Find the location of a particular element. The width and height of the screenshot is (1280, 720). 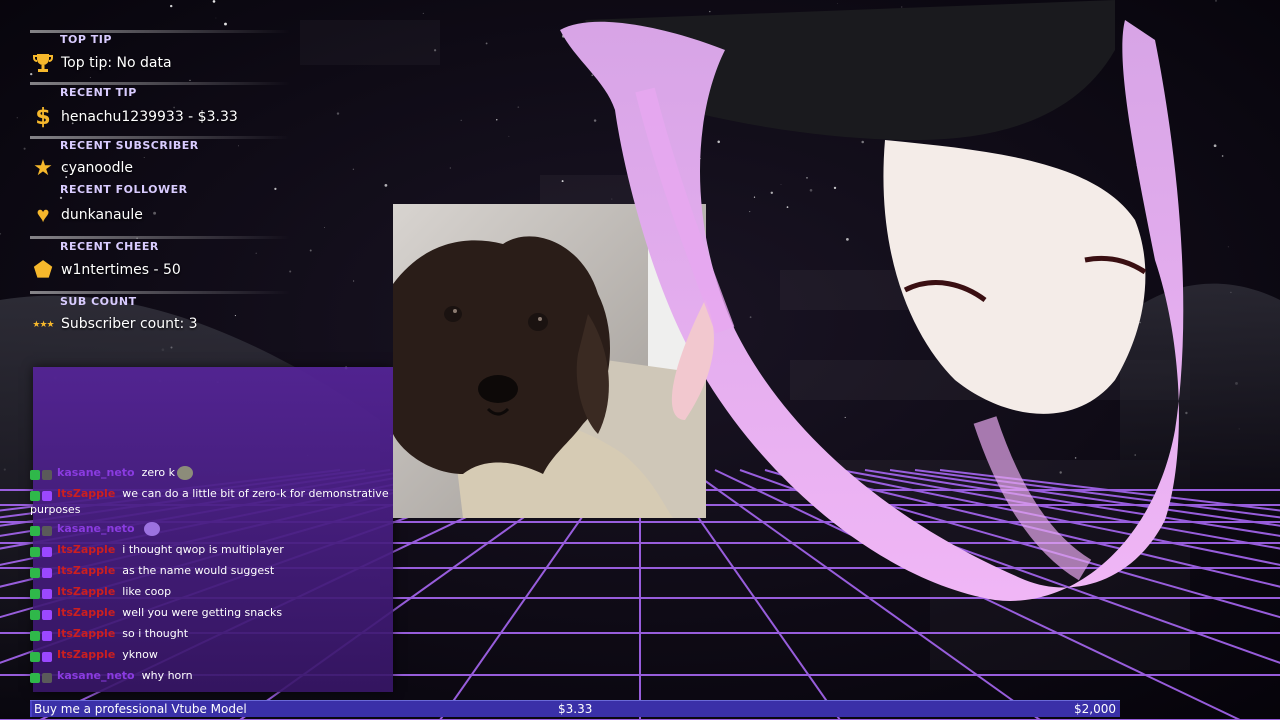

chat-text: zero k is located at coordinates (158, 472).